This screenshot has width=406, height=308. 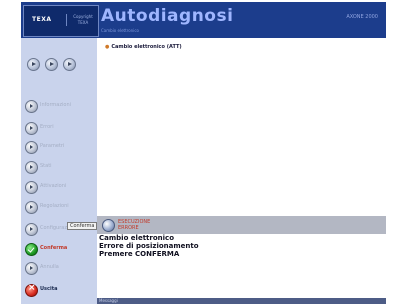 I want to click on sidebar-item-label: Parametri, so click(x=52, y=146).